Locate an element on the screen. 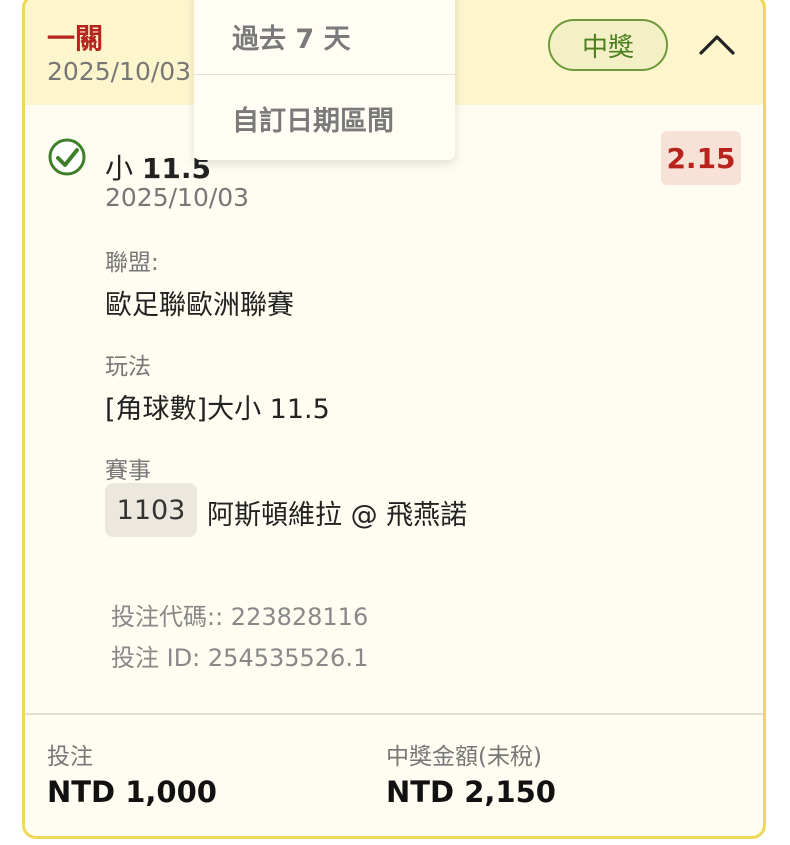 The width and height of the screenshot is (790, 845). league-value: 歐足聯歐洲聯賽 is located at coordinates (199, 305).